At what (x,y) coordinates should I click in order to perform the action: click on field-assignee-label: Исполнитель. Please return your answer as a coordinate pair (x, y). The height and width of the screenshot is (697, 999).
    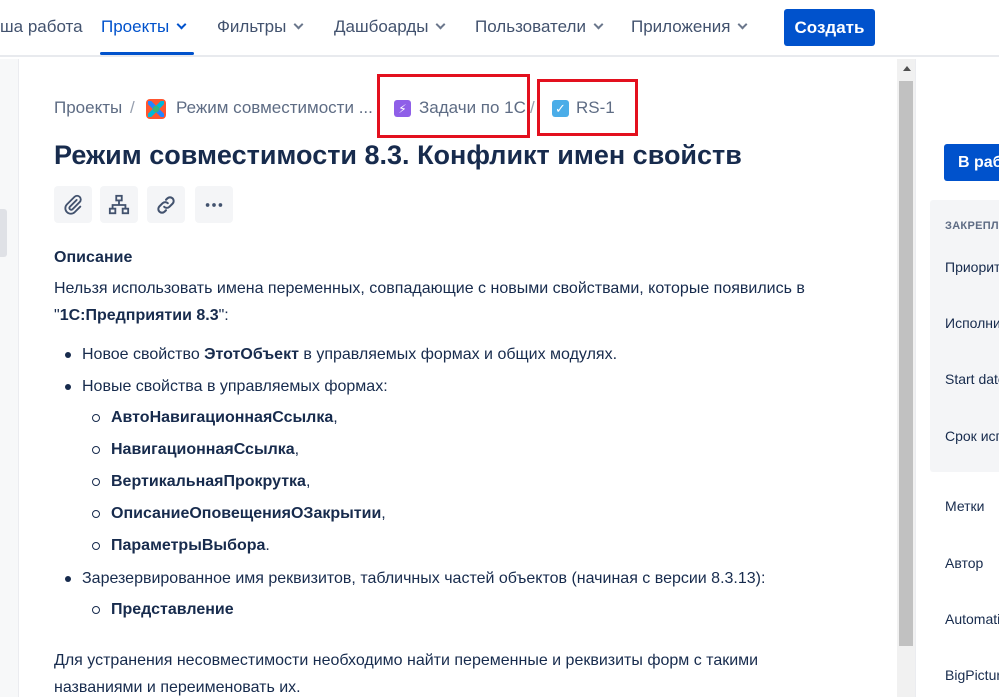
    Looking at the image, I should click on (972, 323).